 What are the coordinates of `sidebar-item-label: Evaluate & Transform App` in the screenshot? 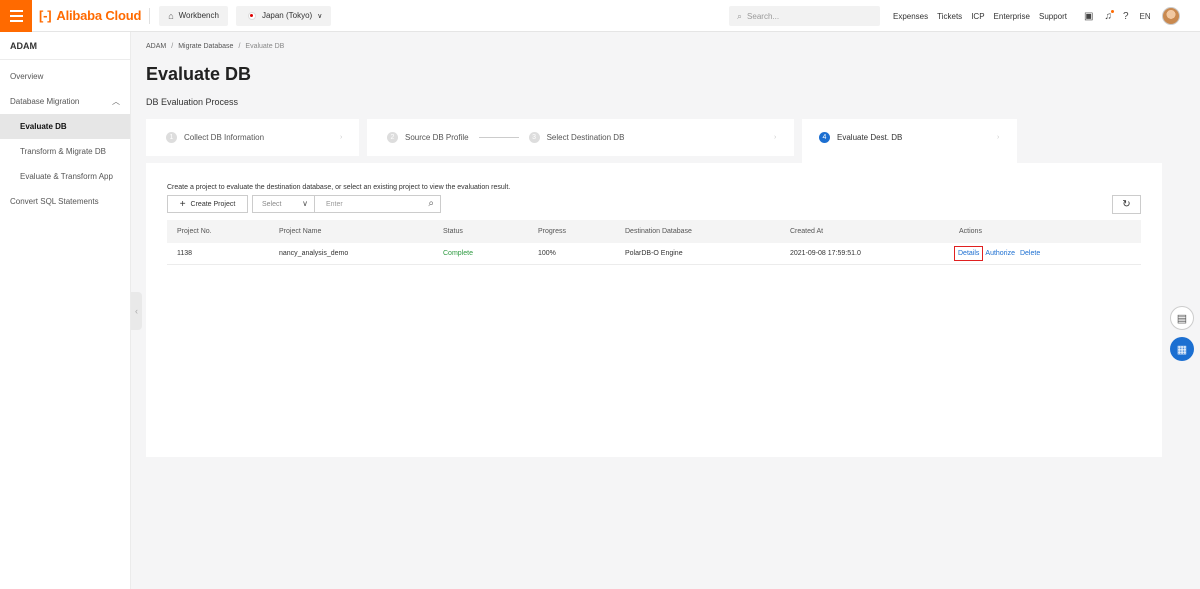 It's located at (66, 176).